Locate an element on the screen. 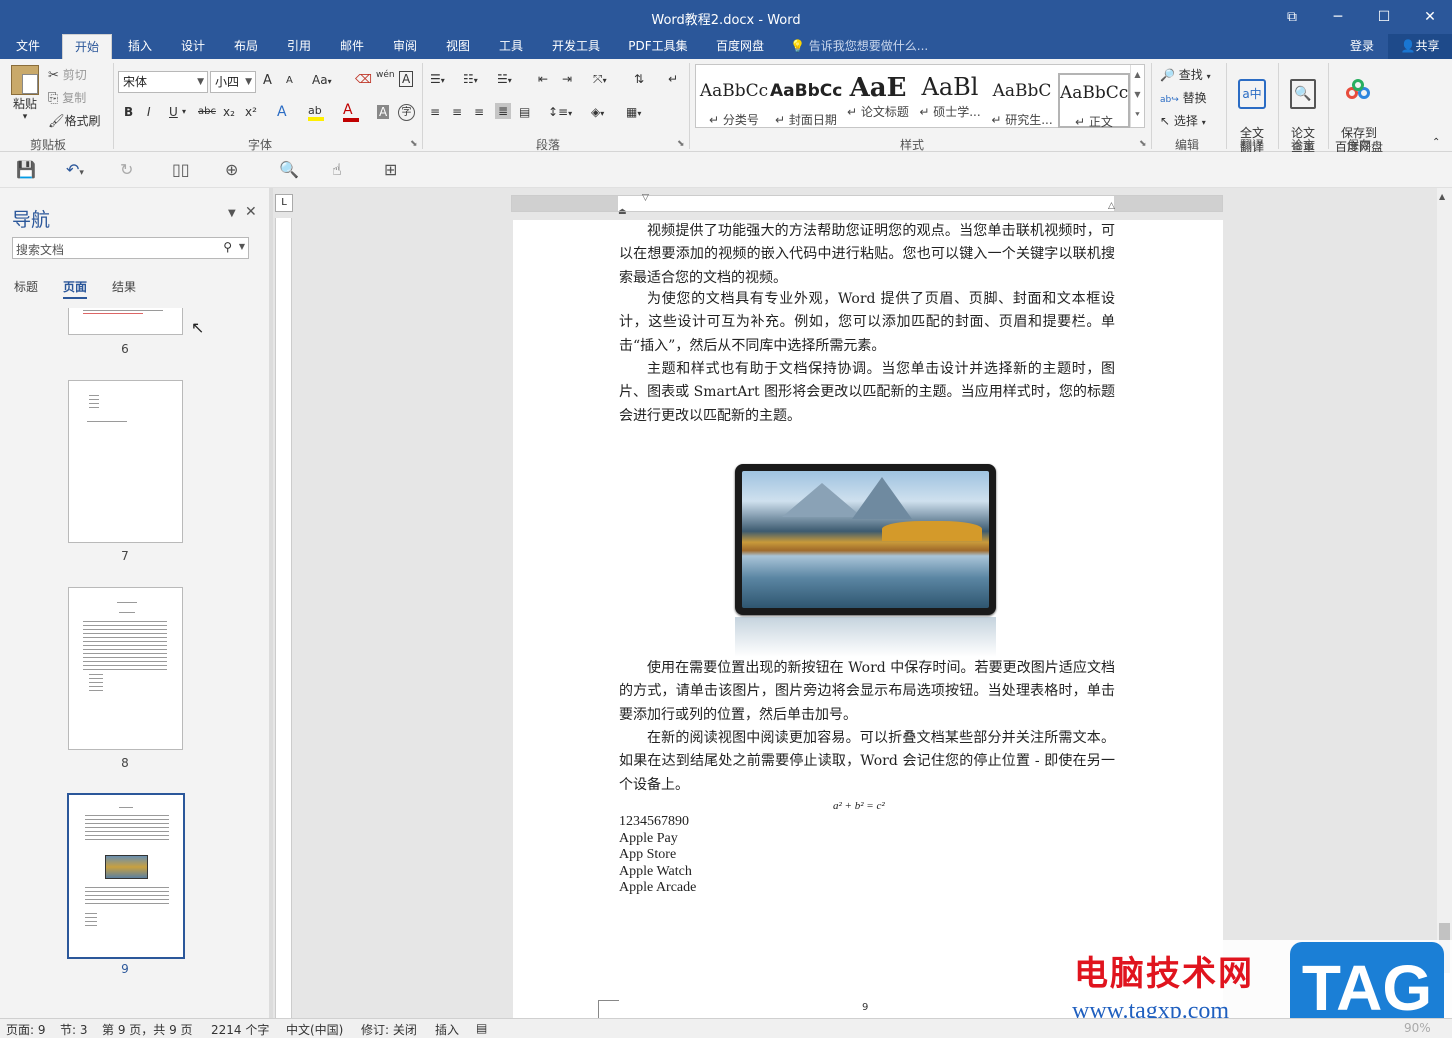 The image size is (1452, 1038). font-color-button: A is located at coordinates (351, 112).